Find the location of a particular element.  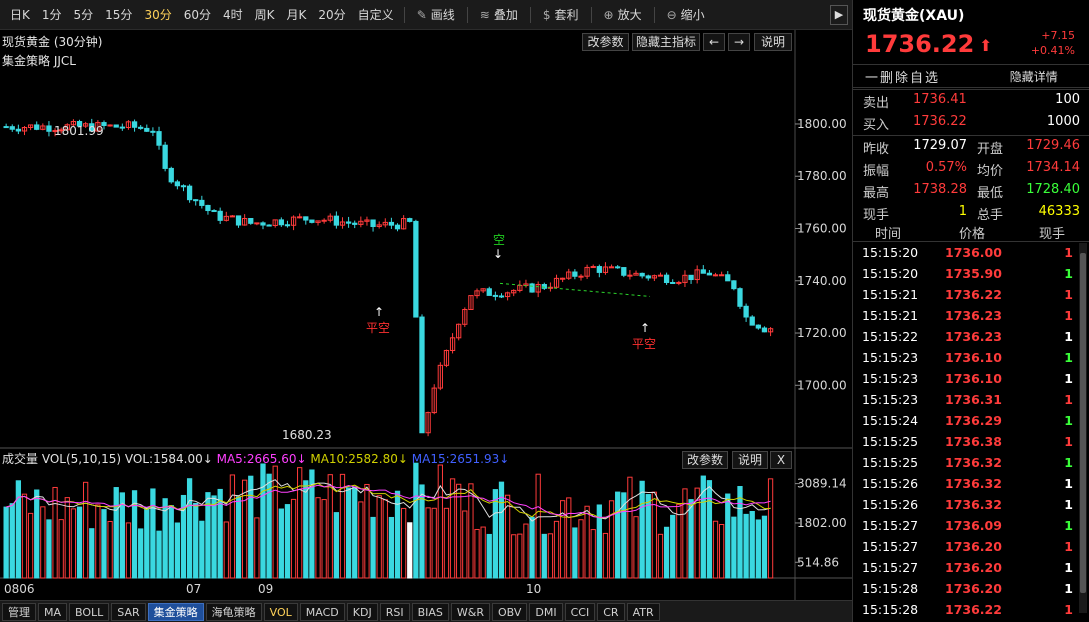

tab-bias-10: BIAS is located at coordinates (430, 611).